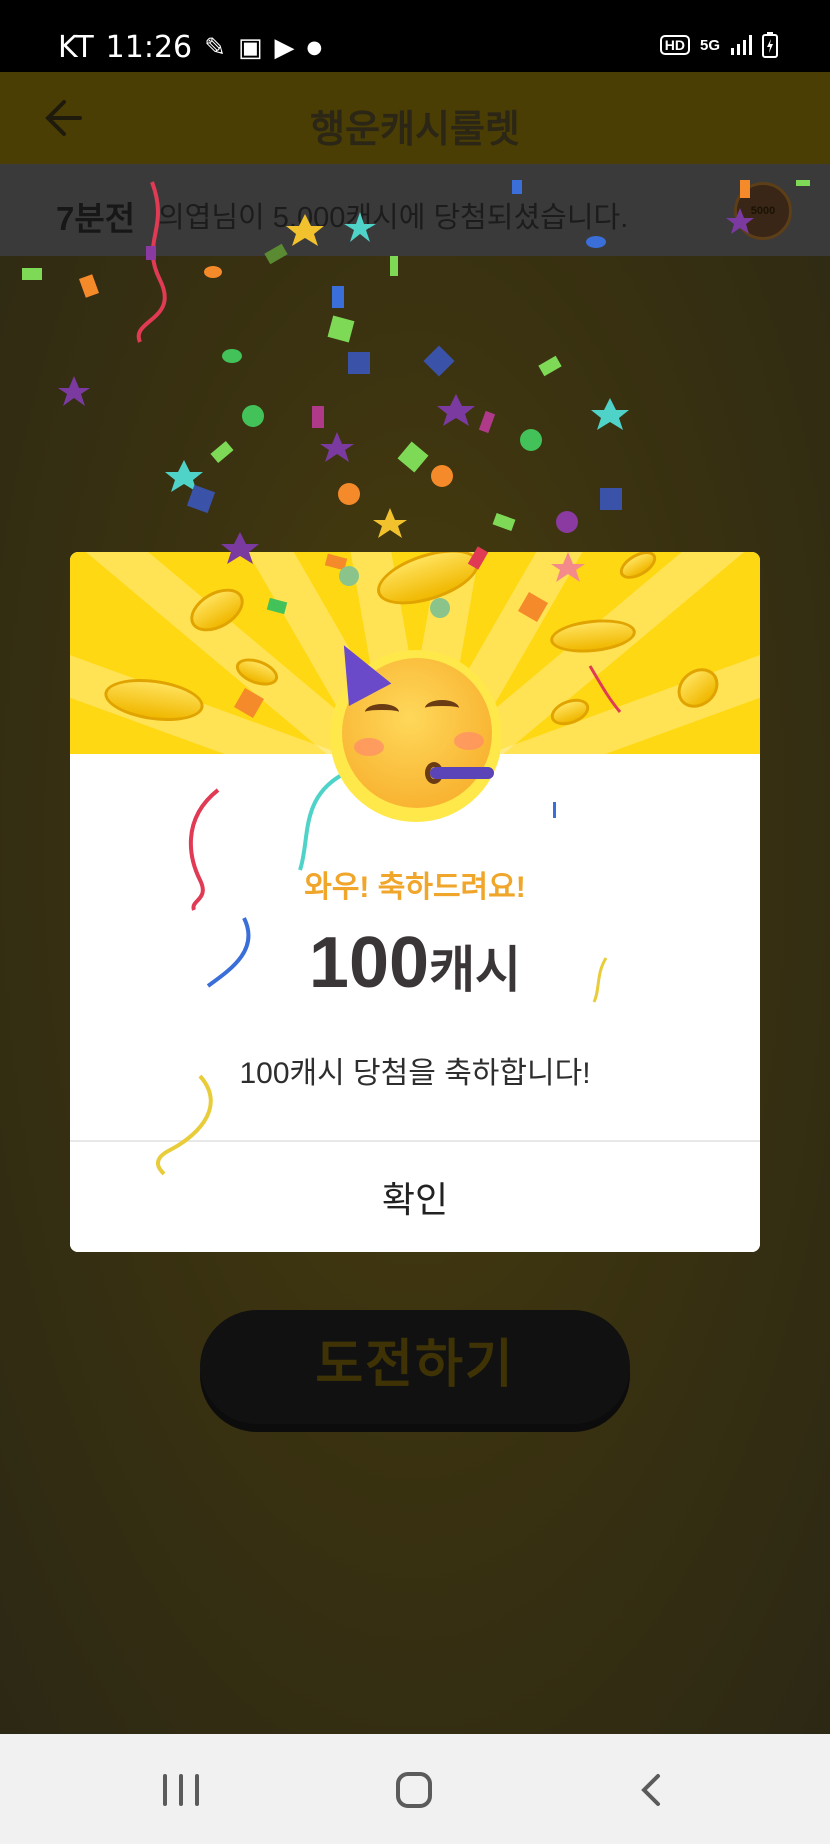 This screenshot has width=830, height=1844. I want to click on home-icon, so click(414, 1790).